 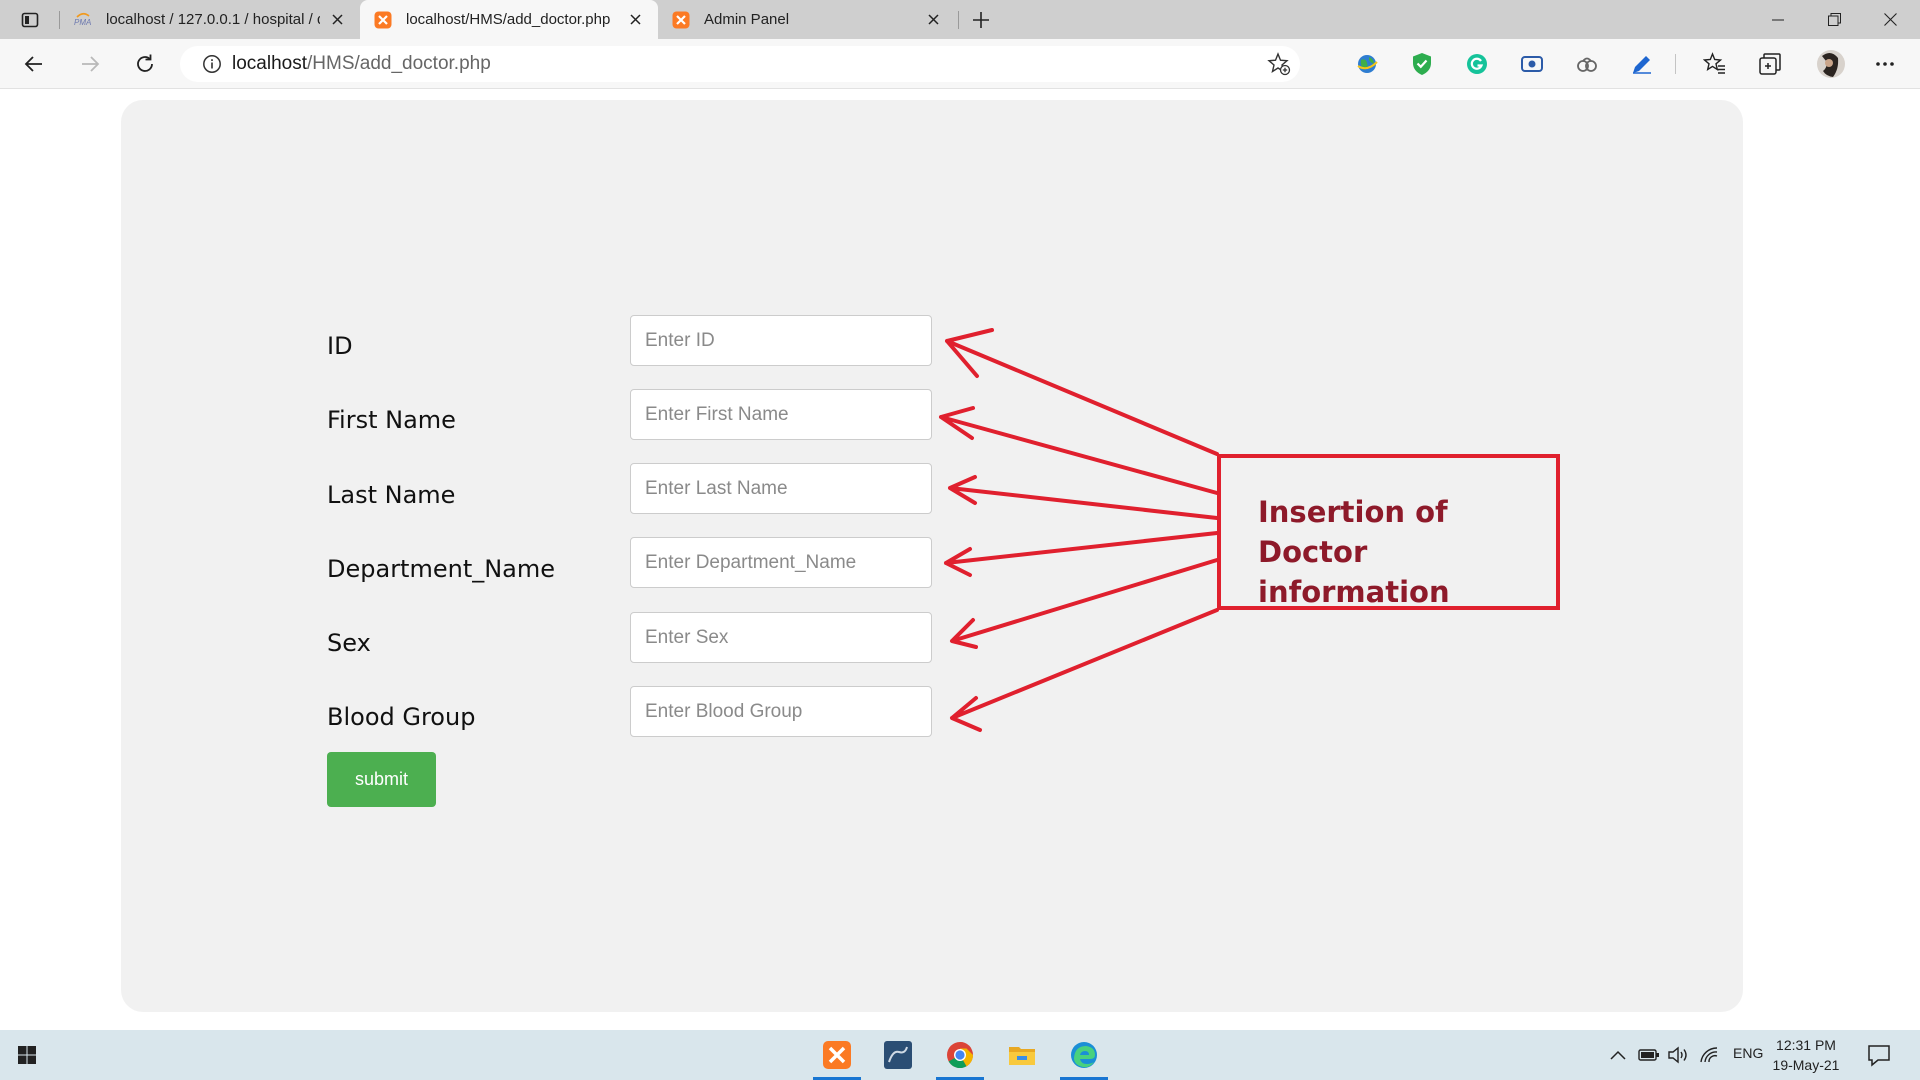 I want to click on more-dots-icon, so click(x=1885, y=64).